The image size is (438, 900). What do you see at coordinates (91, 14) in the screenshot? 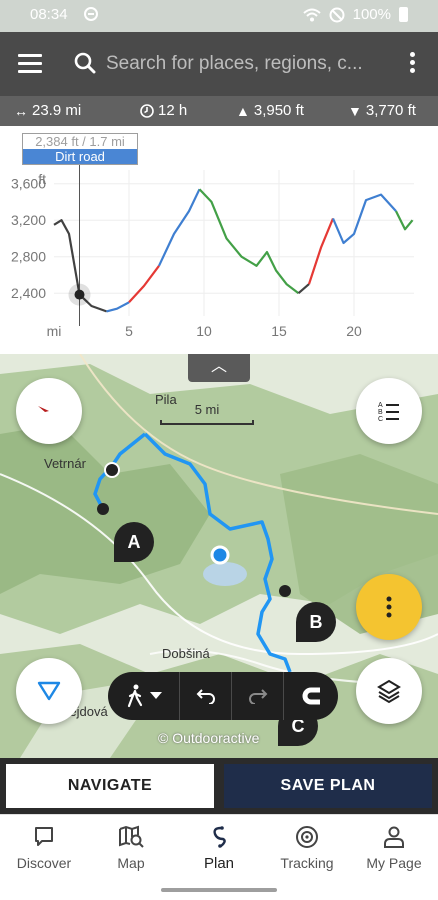
I see `do-not-disturb-icon` at bounding box center [91, 14].